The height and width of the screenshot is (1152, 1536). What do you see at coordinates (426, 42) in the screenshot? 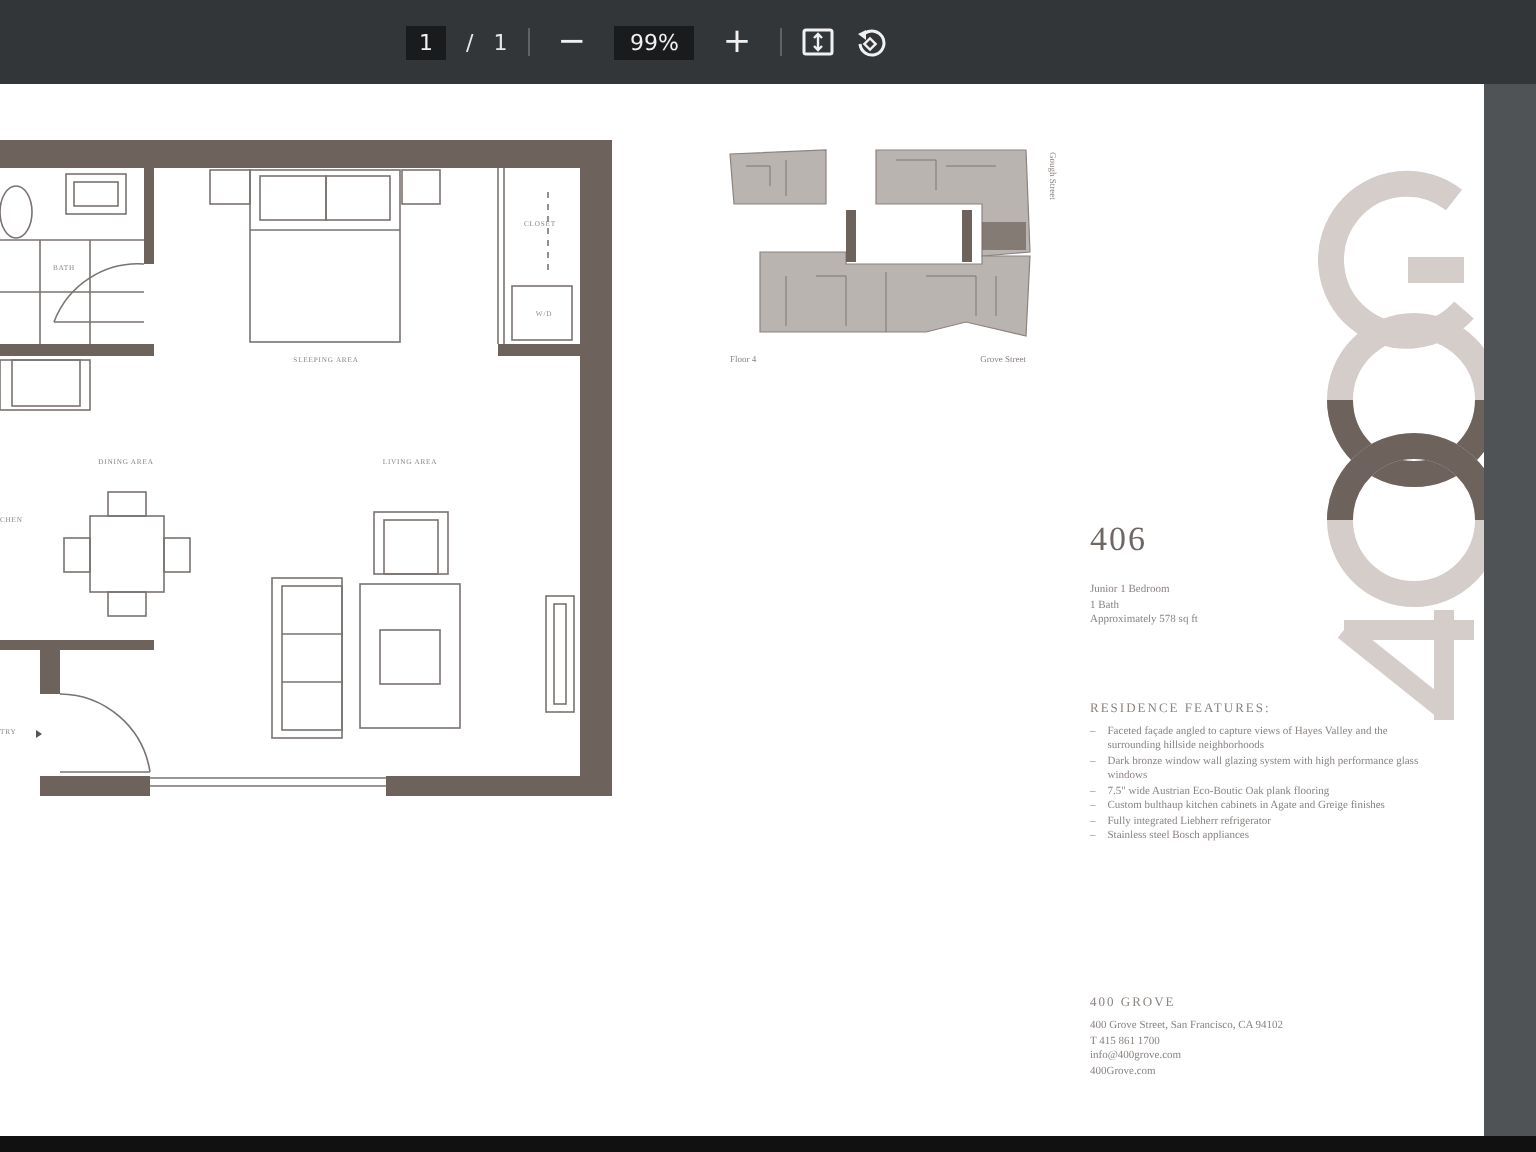
I see `page-number-field: 1` at bounding box center [426, 42].